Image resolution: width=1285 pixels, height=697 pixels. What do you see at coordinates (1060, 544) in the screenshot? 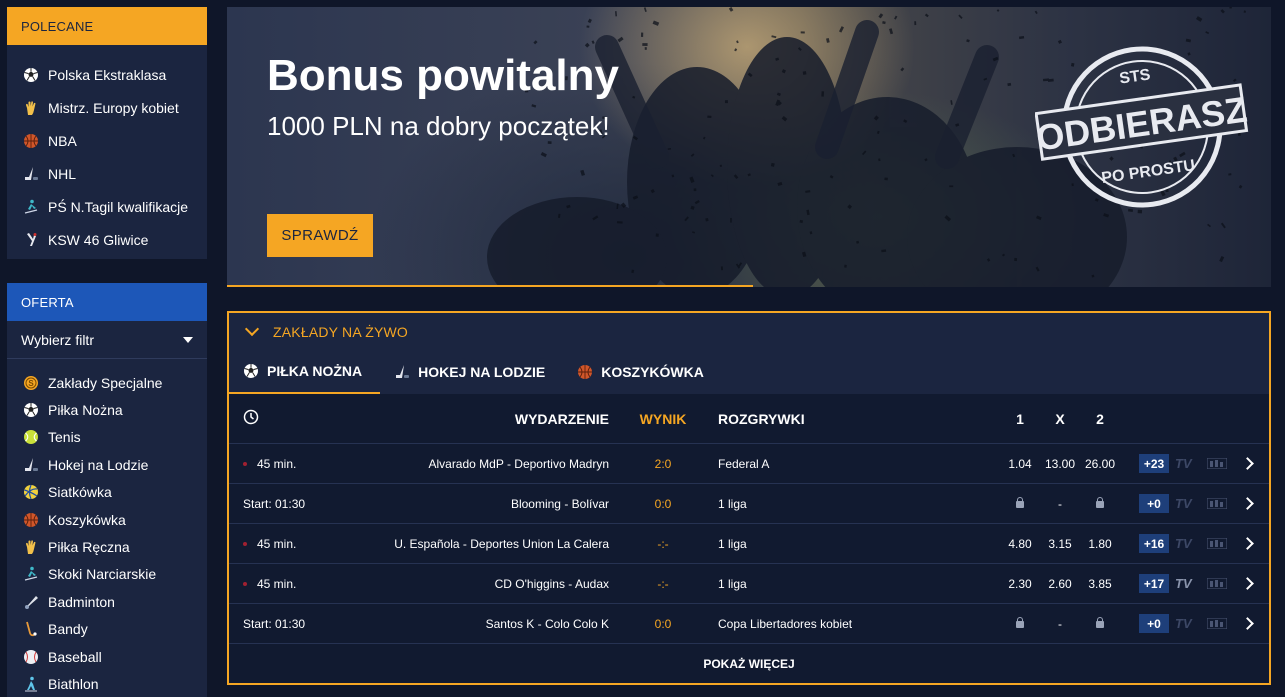
I see `odd-x: 3.15` at bounding box center [1060, 544].